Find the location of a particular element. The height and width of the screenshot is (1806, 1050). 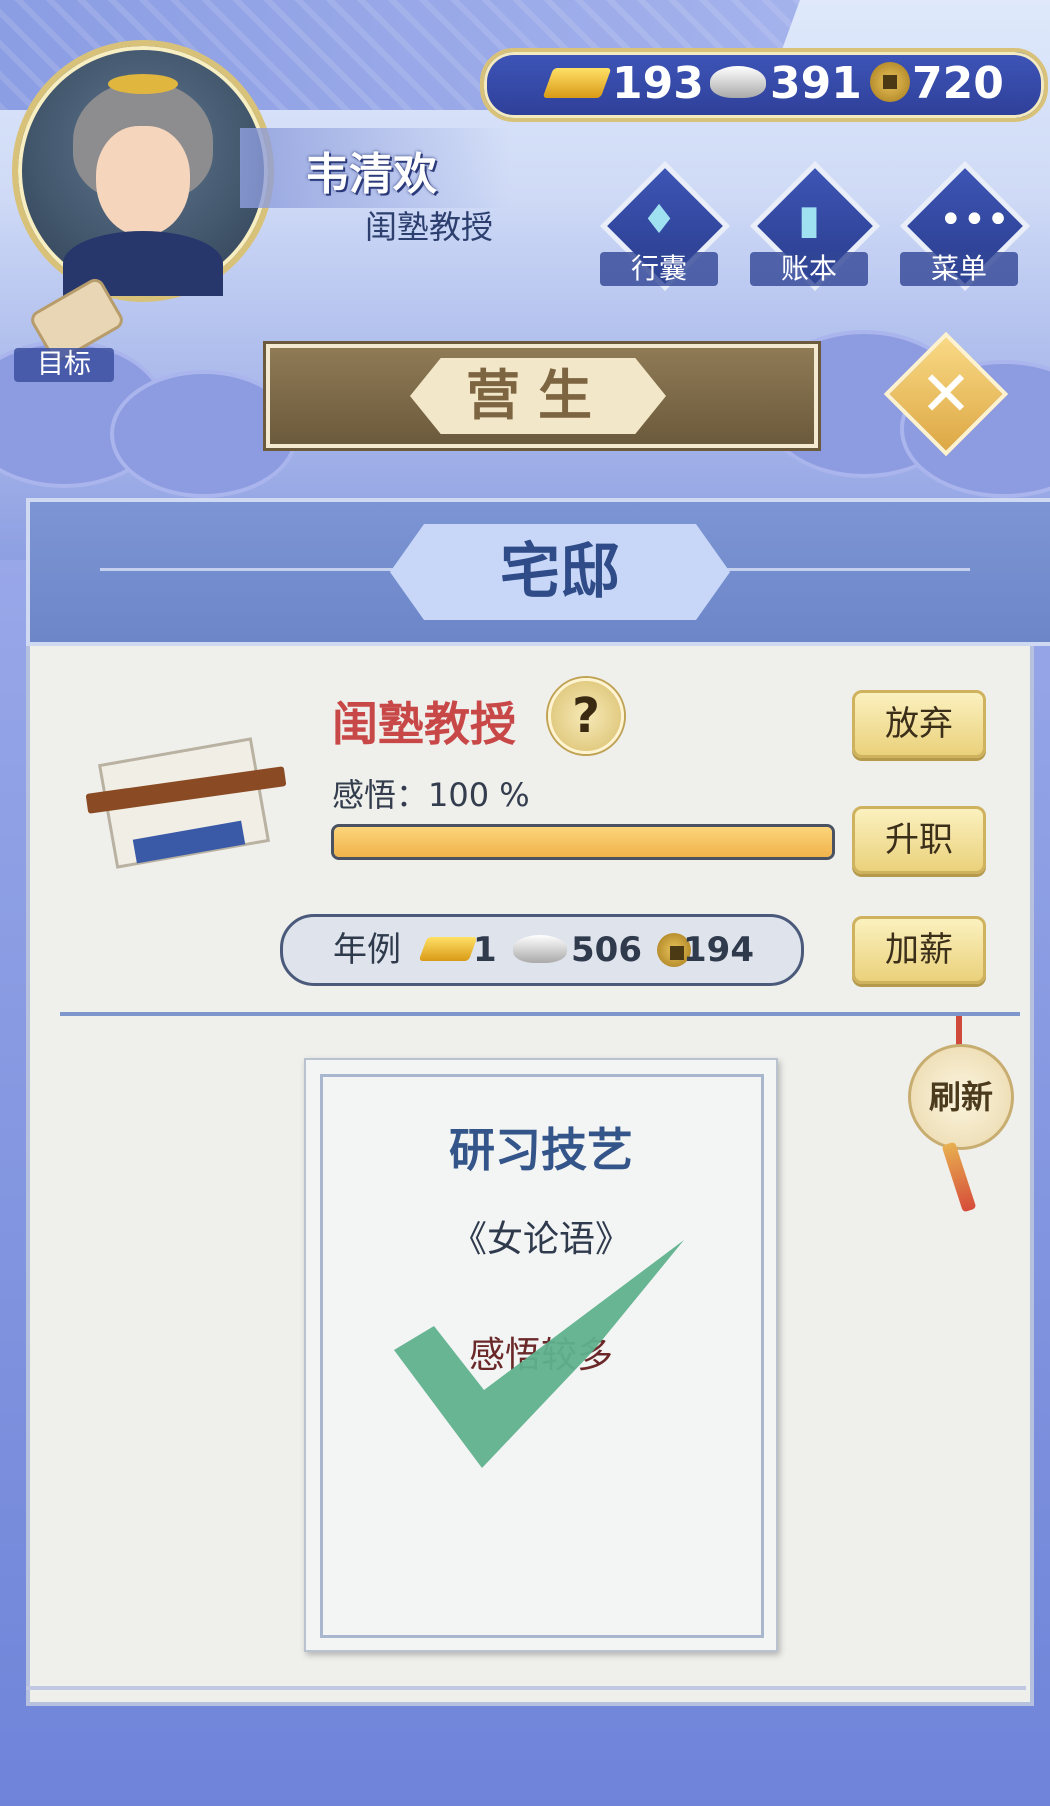

player-avatar is located at coordinates (143, 171).